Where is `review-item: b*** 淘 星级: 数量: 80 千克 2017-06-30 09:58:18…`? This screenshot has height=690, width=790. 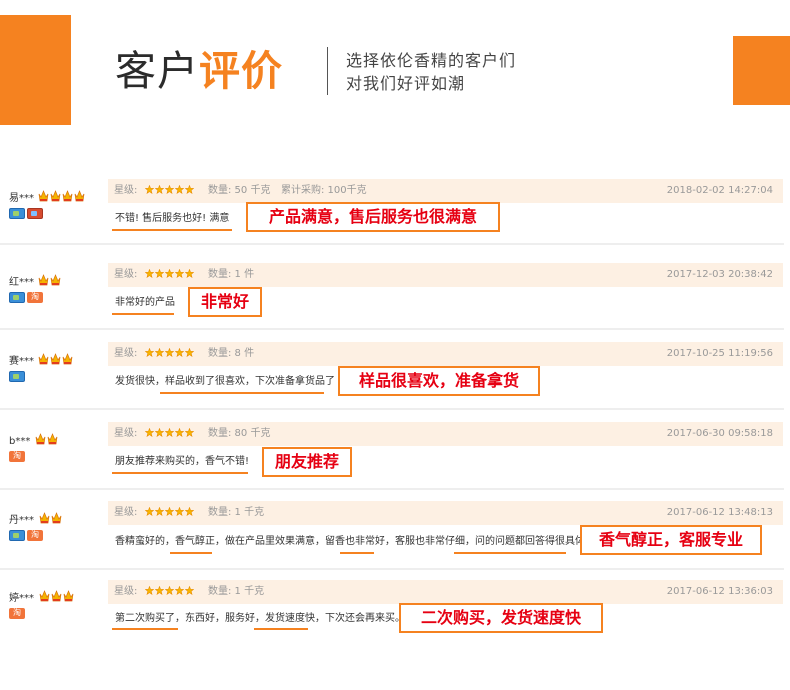 review-item: b*** 淘 星级: 数量: 80 千克 2017-06-30 09:58:18… is located at coordinates (395, 450).